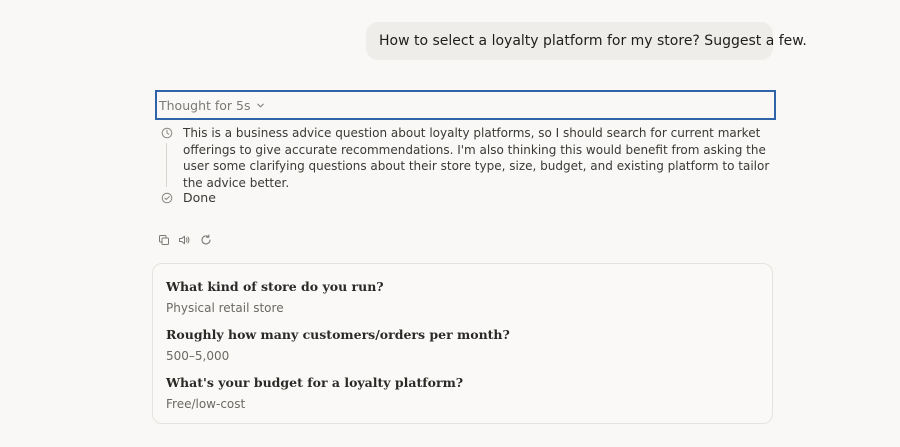 The width and height of the screenshot is (900, 447). I want to click on message-actions, so click(184, 239).